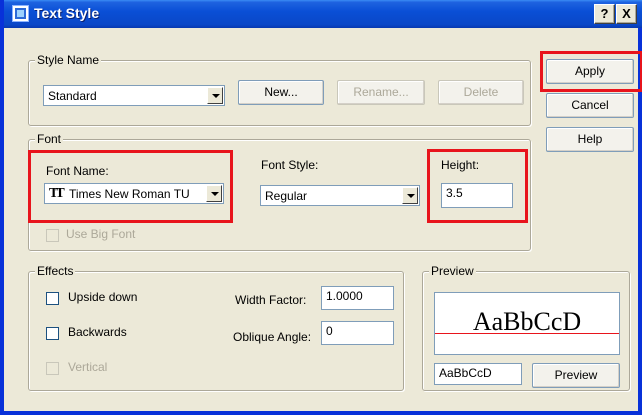 This screenshot has width=642, height=415. Describe the element at coordinates (68, 60) in the screenshot. I see `style-name-group-title: Style Name` at that location.